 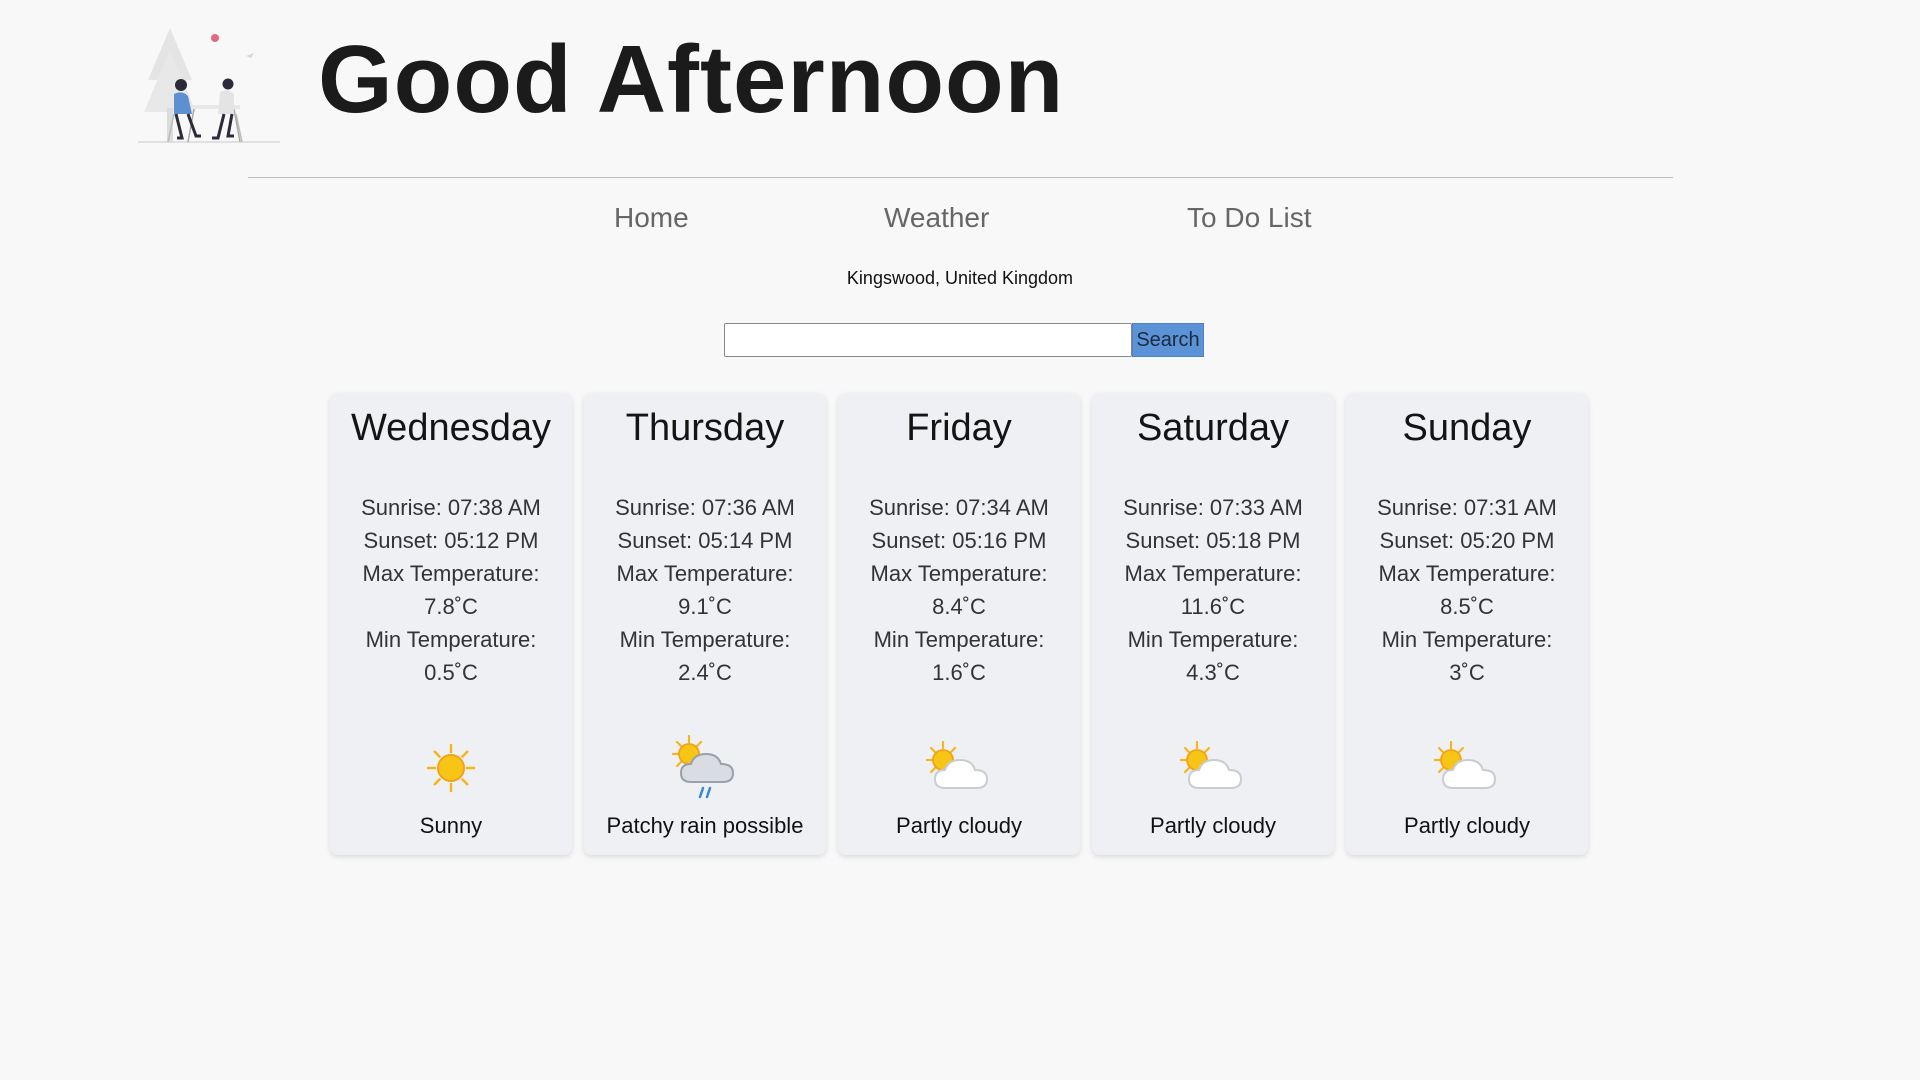 I want to click on card-condition: Sunny, so click(x=451, y=825).